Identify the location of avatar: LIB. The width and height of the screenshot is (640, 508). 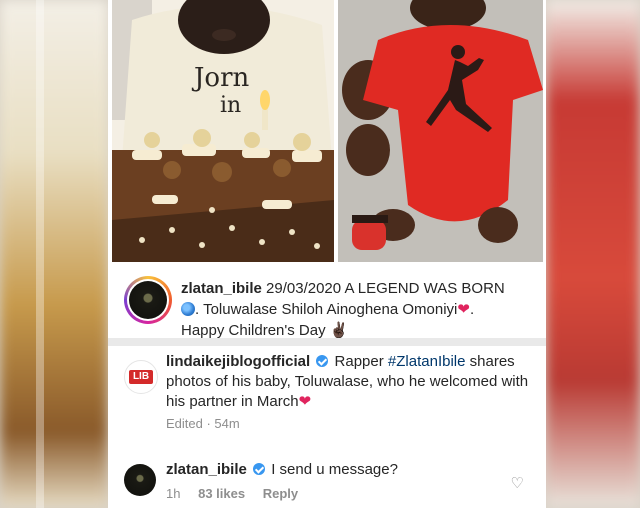
(141, 377).